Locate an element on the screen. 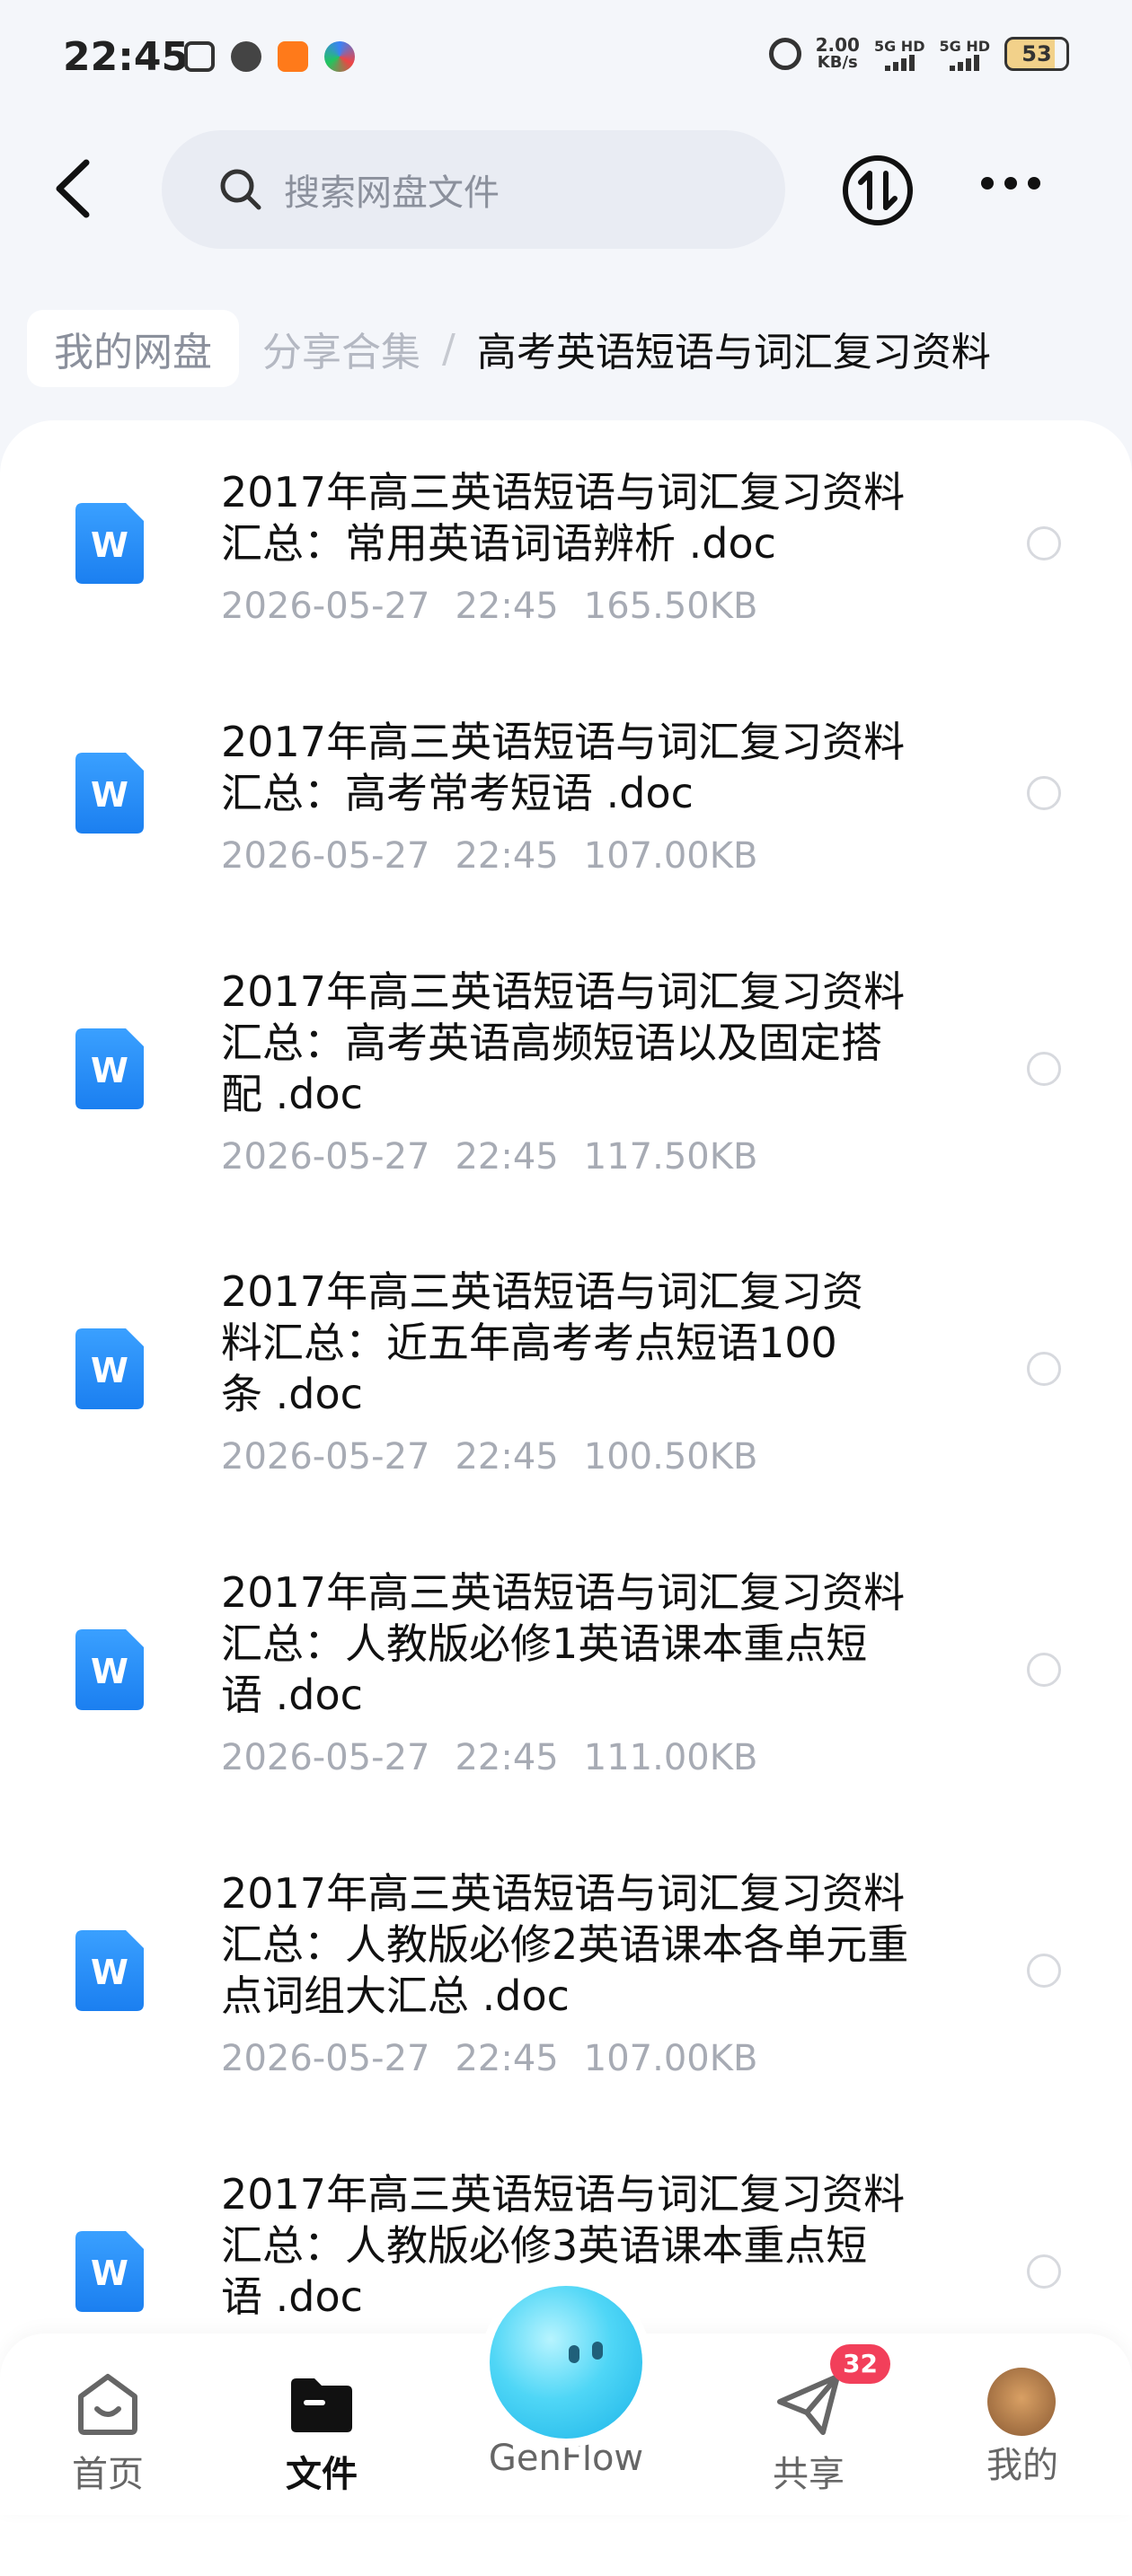  tab-mine: 我的 is located at coordinates (1022, 2462).